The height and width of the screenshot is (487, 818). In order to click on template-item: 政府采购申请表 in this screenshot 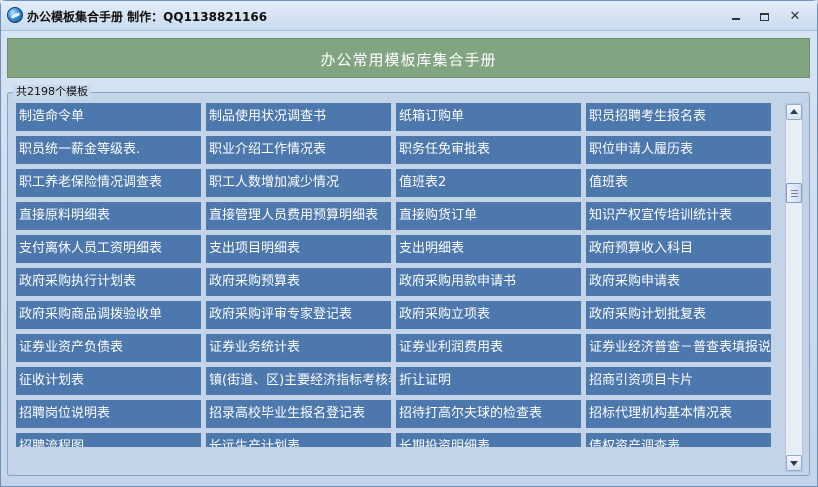, I will do `click(678, 282)`.